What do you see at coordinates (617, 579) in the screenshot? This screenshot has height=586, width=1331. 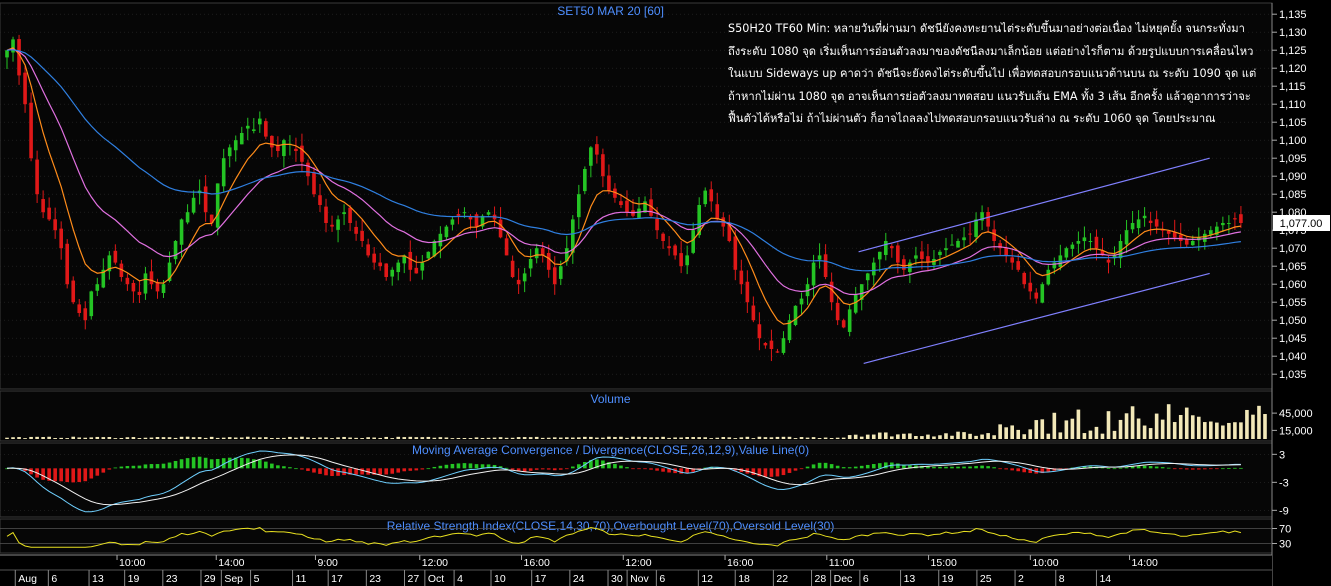 I see `date-tick-label: 30` at bounding box center [617, 579].